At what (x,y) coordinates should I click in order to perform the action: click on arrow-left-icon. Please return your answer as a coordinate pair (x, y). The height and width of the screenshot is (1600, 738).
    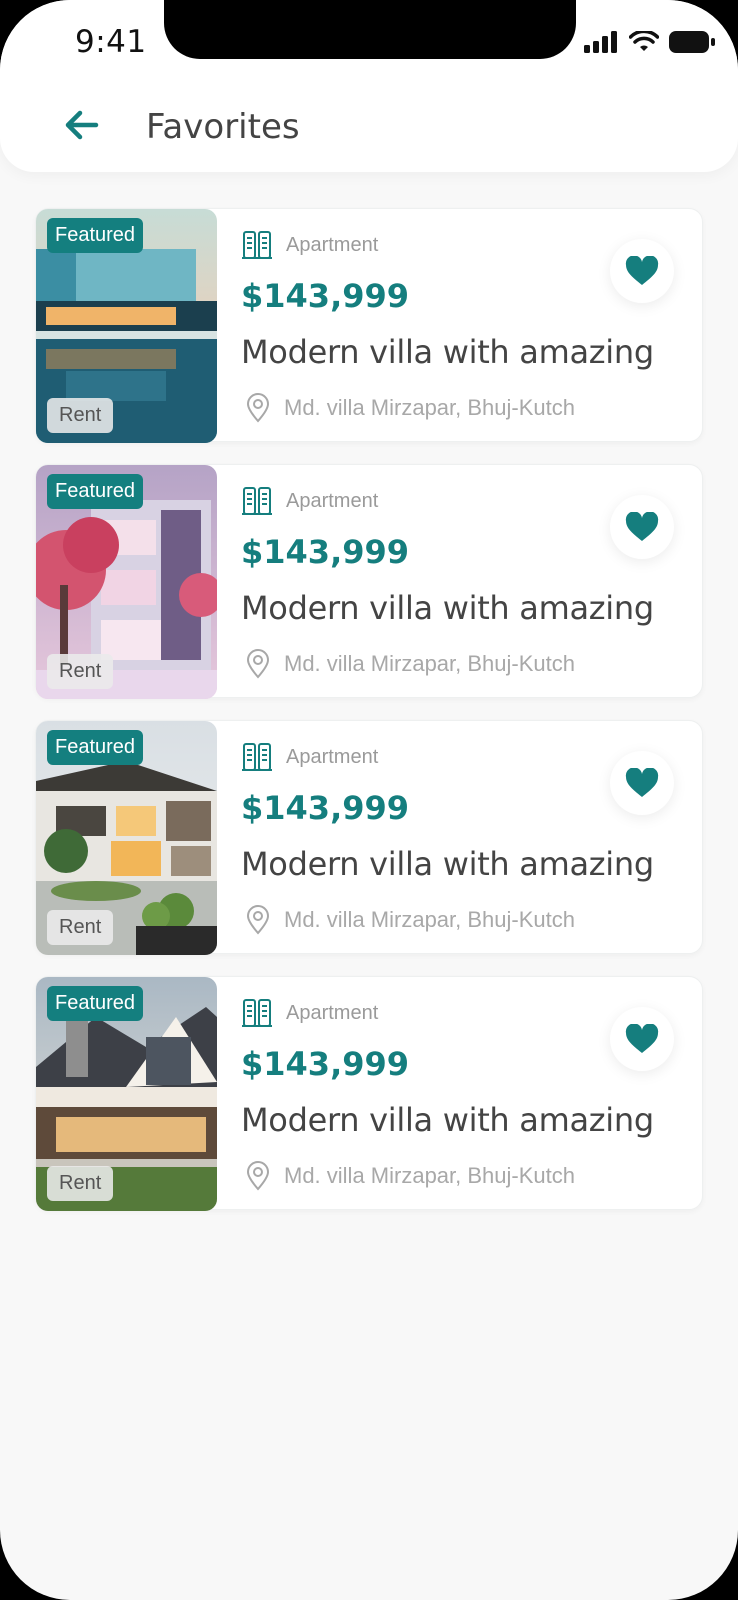
    Looking at the image, I should click on (82, 125).